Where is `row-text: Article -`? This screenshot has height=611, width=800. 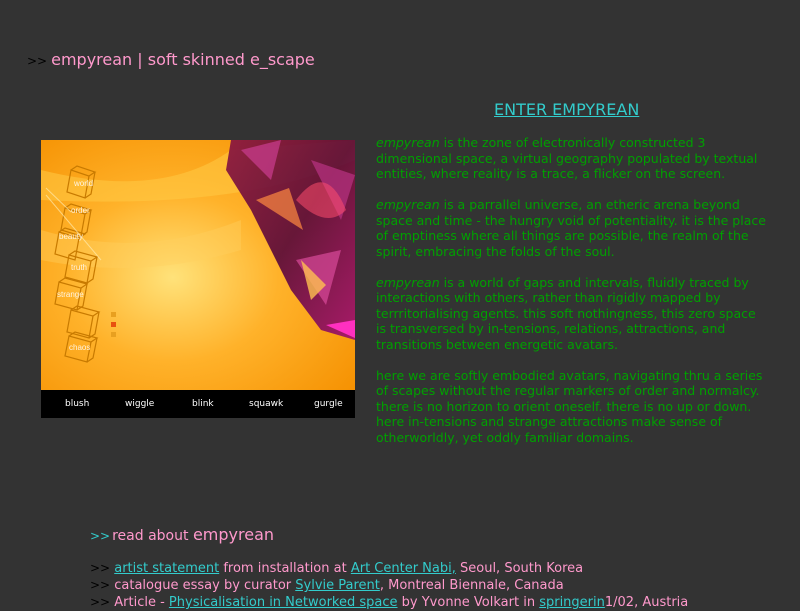
row-text: Article - is located at coordinates (141, 602).